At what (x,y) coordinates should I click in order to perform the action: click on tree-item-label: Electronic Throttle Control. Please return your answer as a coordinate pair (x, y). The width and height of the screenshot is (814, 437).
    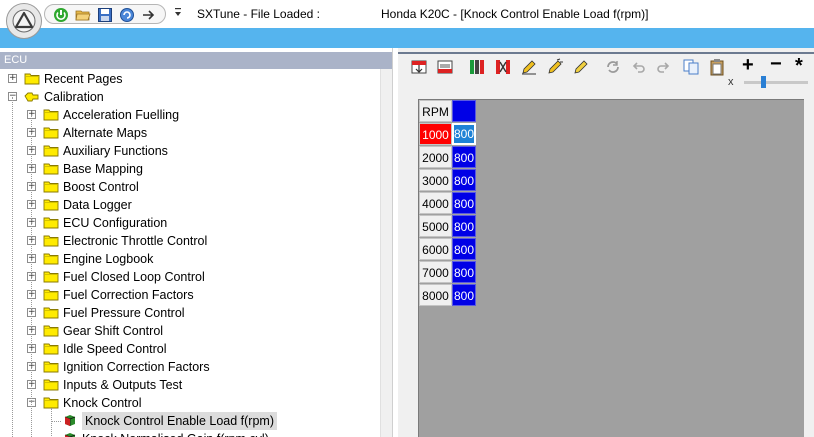
    Looking at the image, I should click on (135, 241).